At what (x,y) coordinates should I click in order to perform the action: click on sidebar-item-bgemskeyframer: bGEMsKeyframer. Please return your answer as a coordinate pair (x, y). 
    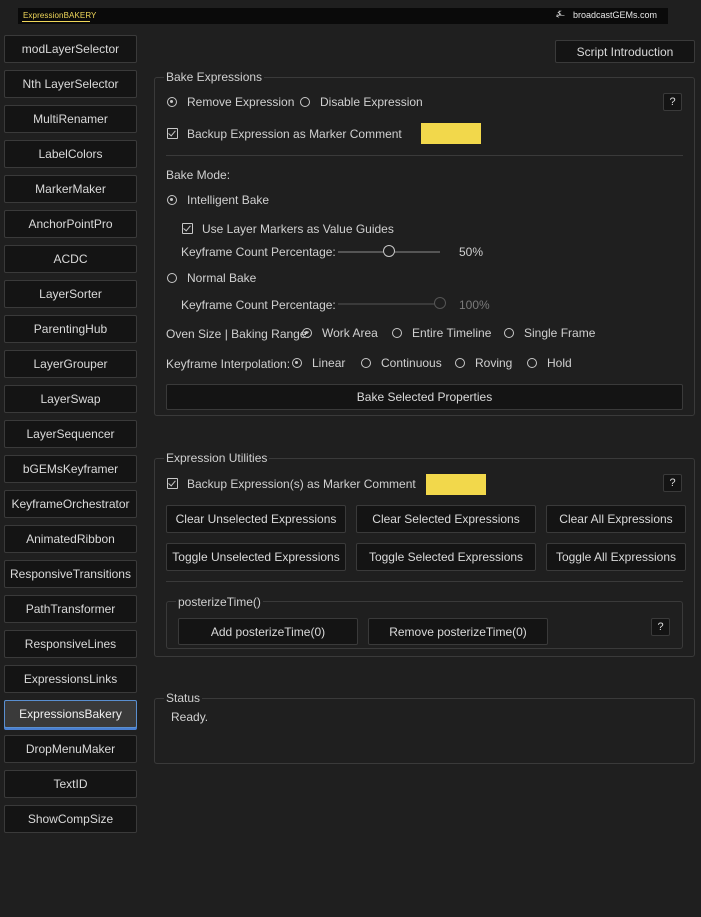
    Looking at the image, I should click on (70, 469).